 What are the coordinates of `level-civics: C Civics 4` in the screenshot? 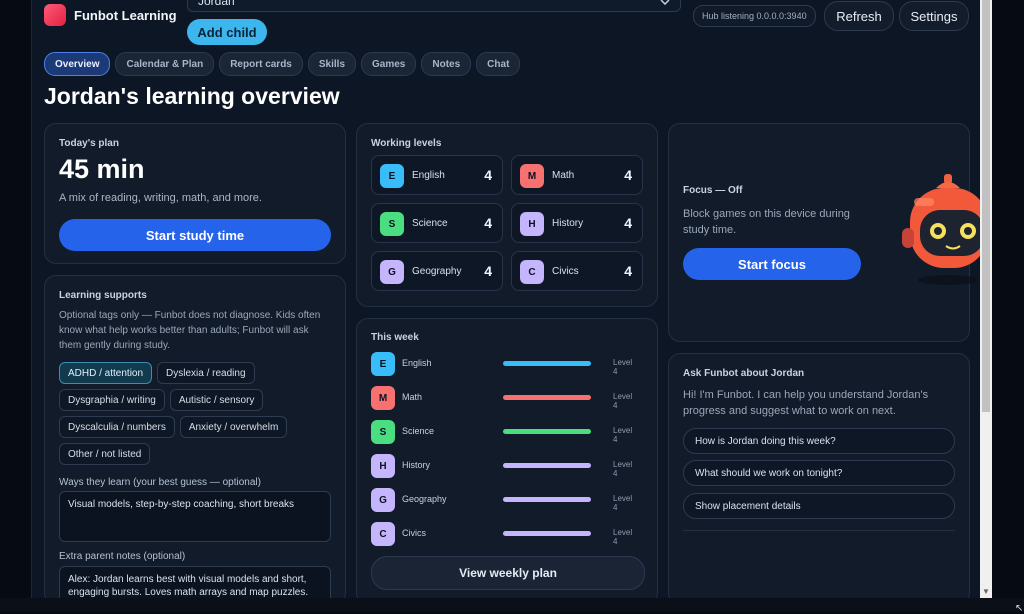 It's located at (577, 271).